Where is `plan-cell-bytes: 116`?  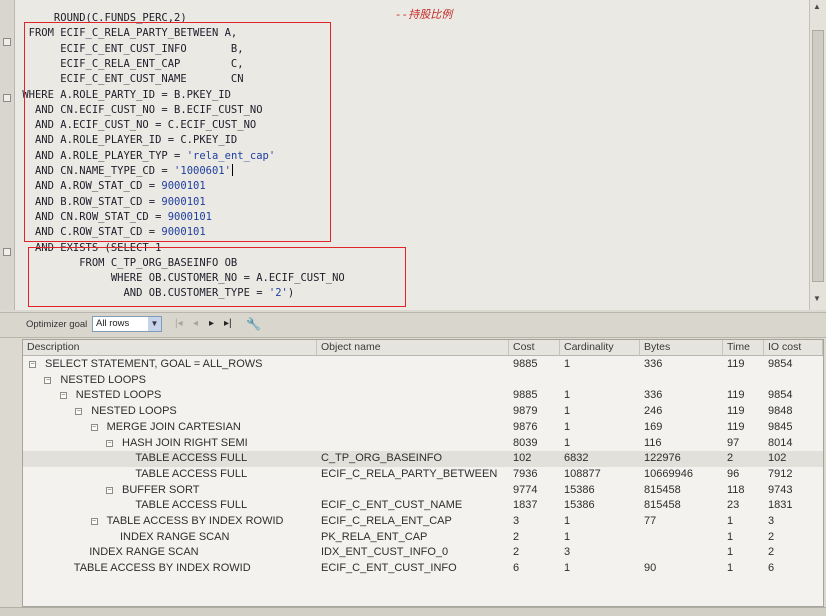
plan-cell-bytes: 116 is located at coordinates (653, 442).